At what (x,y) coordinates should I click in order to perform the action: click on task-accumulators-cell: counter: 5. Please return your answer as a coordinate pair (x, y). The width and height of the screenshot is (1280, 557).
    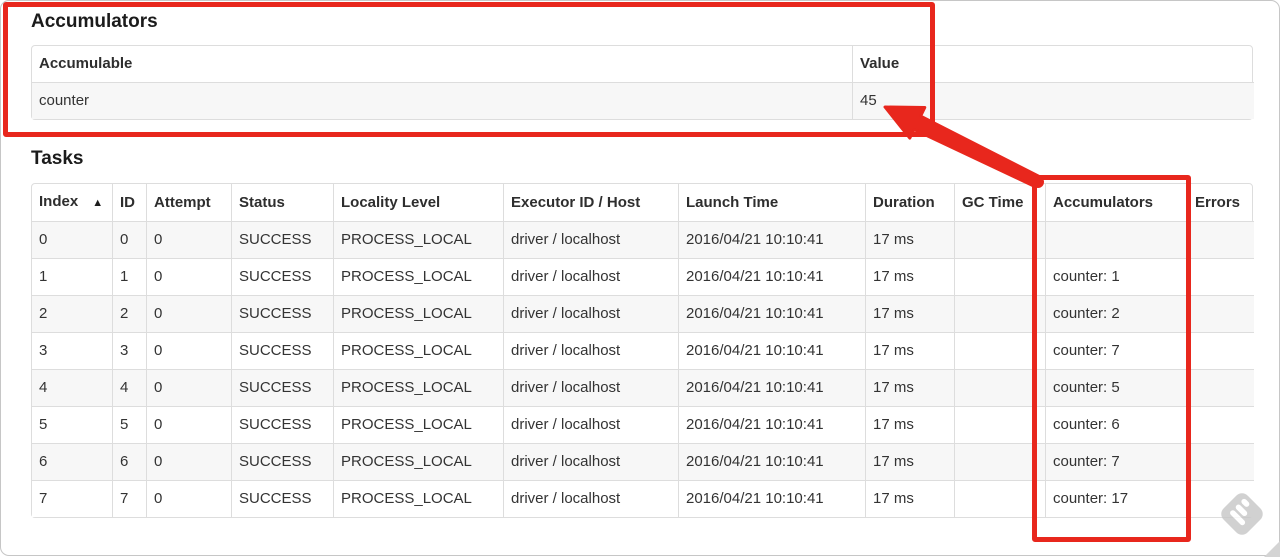
    Looking at the image, I should click on (1116, 387).